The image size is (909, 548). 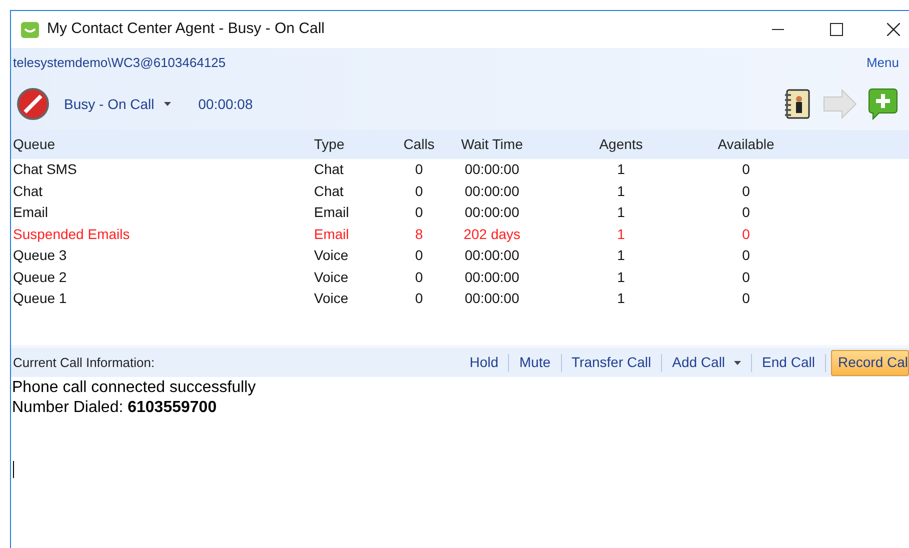 What do you see at coordinates (836, 29) in the screenshot?
I see `maximize-icon` at bounding box center [836, 29].